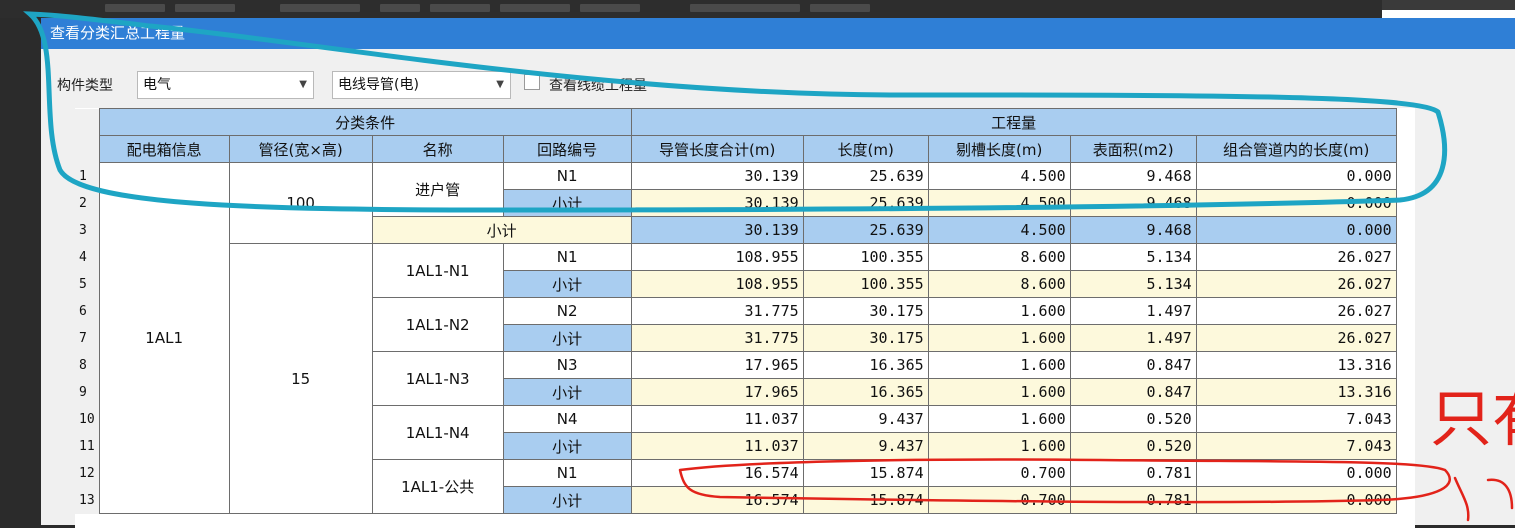 The image size is (1515, 528). Describe the element at coordinates (717, 149) in the screenshot. I see `column-header: 导管长度合计(m)` at that location.